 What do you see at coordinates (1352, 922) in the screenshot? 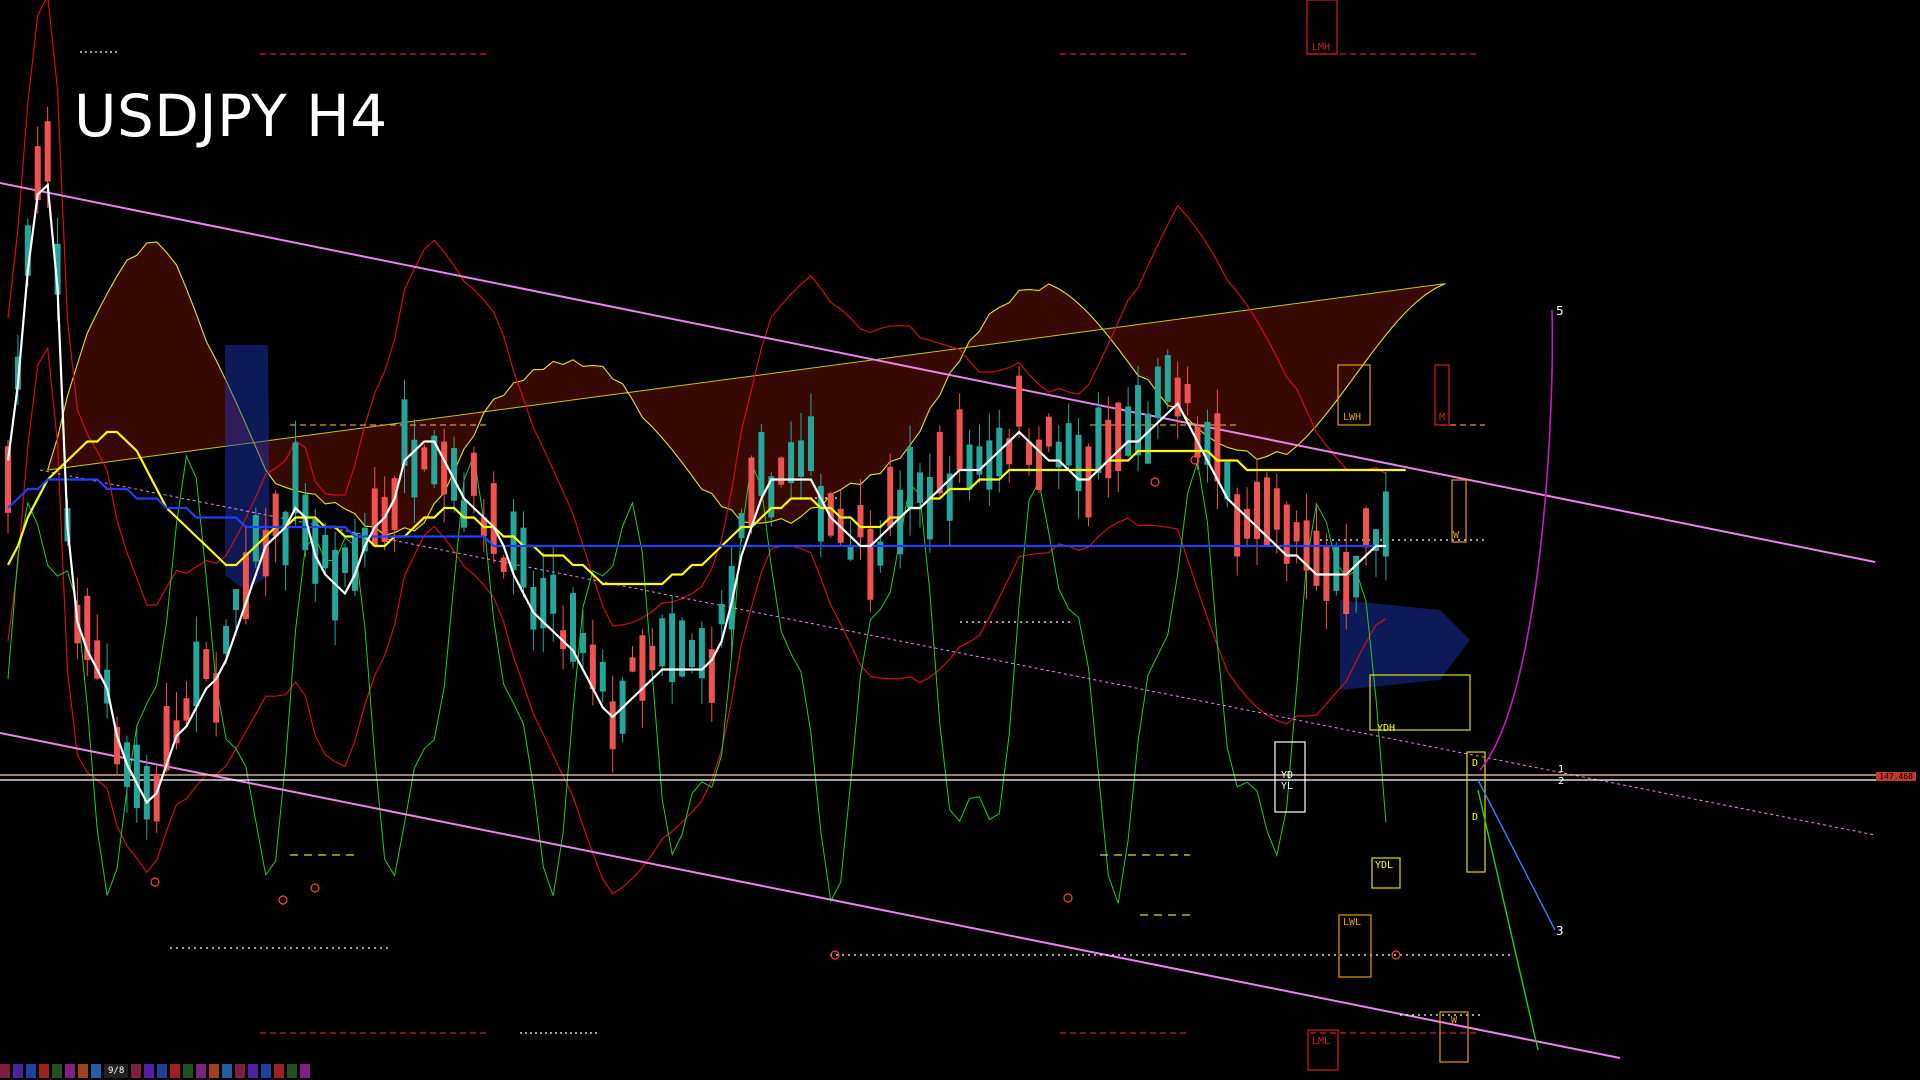
I see `label-lwl: LWL` at bounding box center [1352, 922].